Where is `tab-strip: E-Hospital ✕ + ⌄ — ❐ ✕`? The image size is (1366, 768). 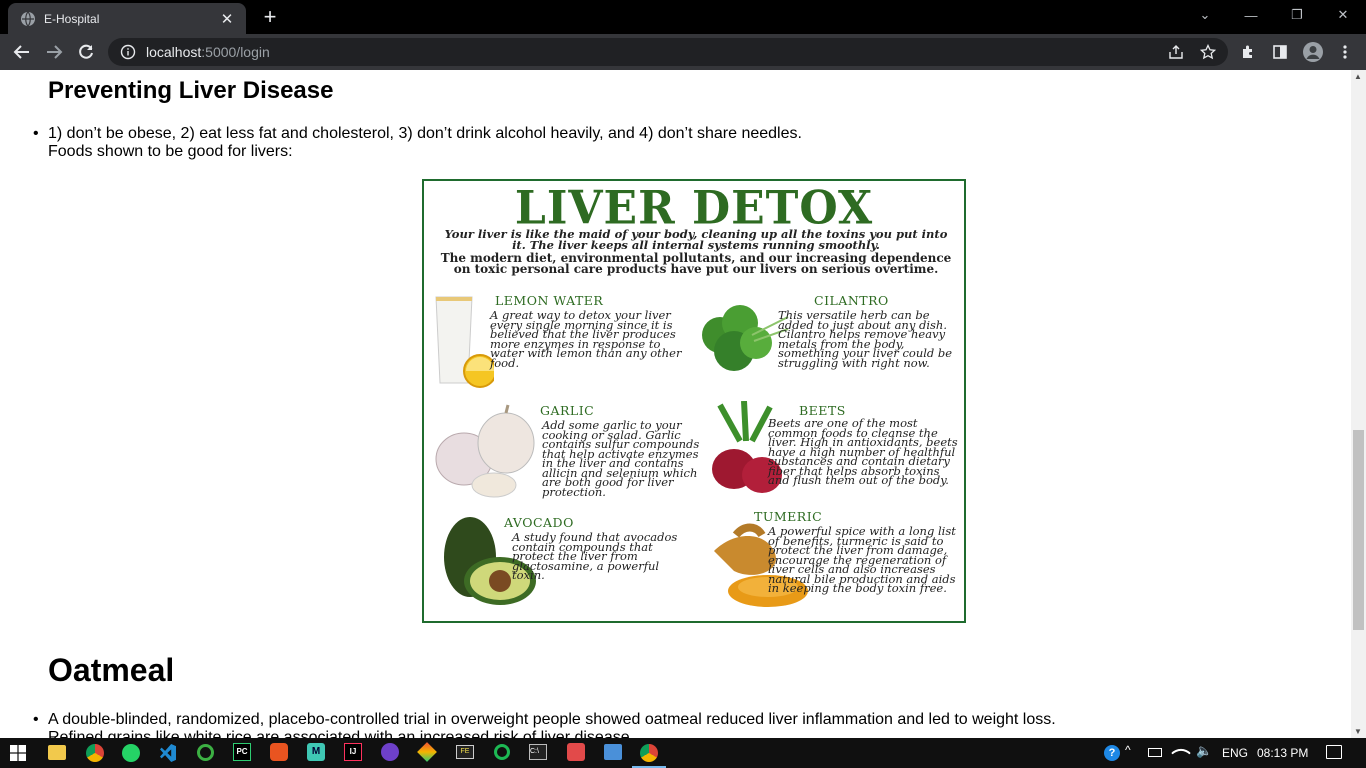
tab-strip: E-Hospital ✕ + ⌄ — ❐ ✕ is located at coordinates (683, 17).